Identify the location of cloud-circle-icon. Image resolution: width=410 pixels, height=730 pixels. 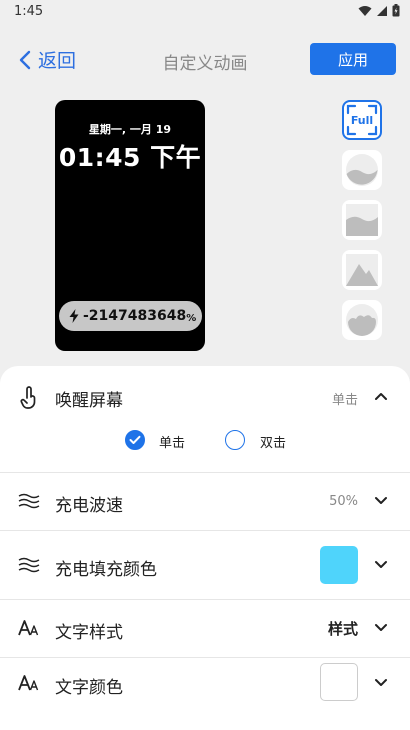
(362, 320).